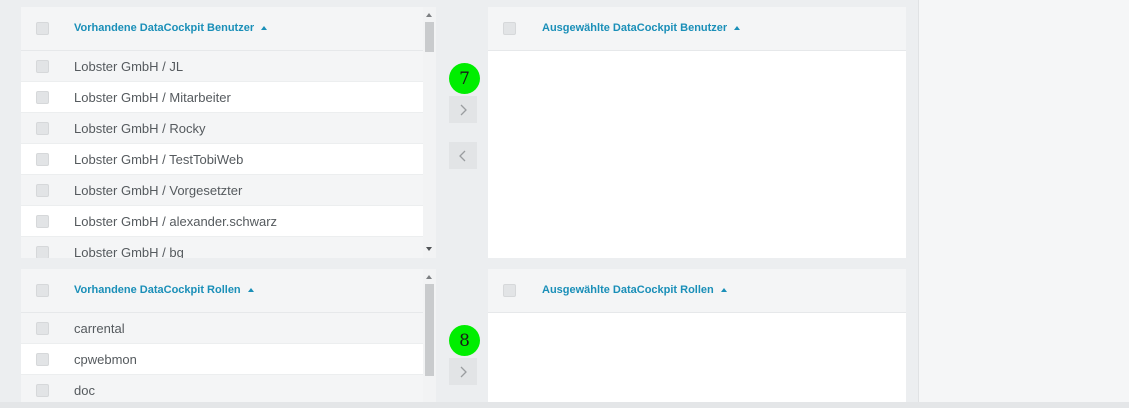 This screenshot has width=1129, height=408. I want to click on selected-roles-list: Ausgewählte DataCockpit Rollen, so click(697, 335).